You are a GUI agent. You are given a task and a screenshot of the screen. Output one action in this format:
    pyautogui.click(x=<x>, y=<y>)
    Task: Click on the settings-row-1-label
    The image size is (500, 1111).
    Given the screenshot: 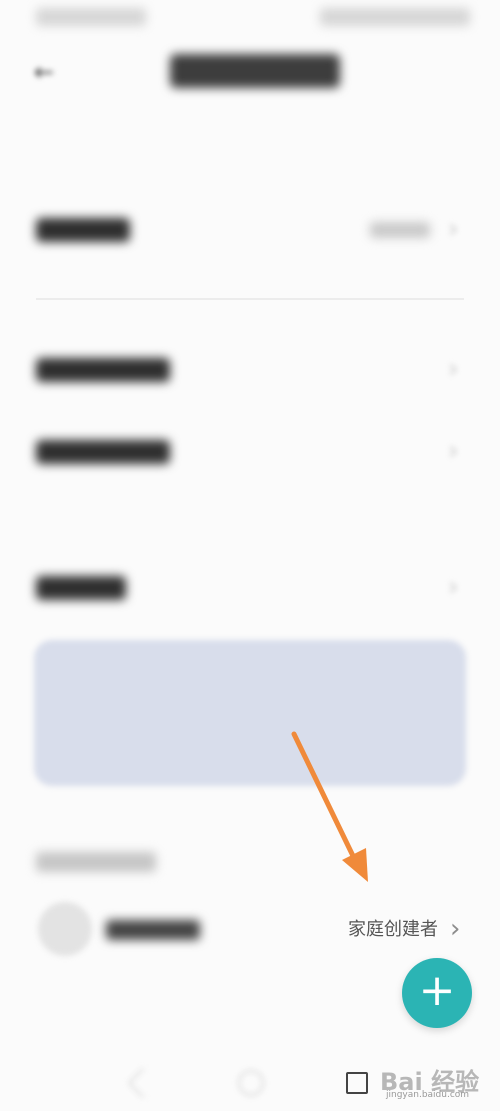 What is the action you would take?
    pyautogui.click(x=83, y=230)
    